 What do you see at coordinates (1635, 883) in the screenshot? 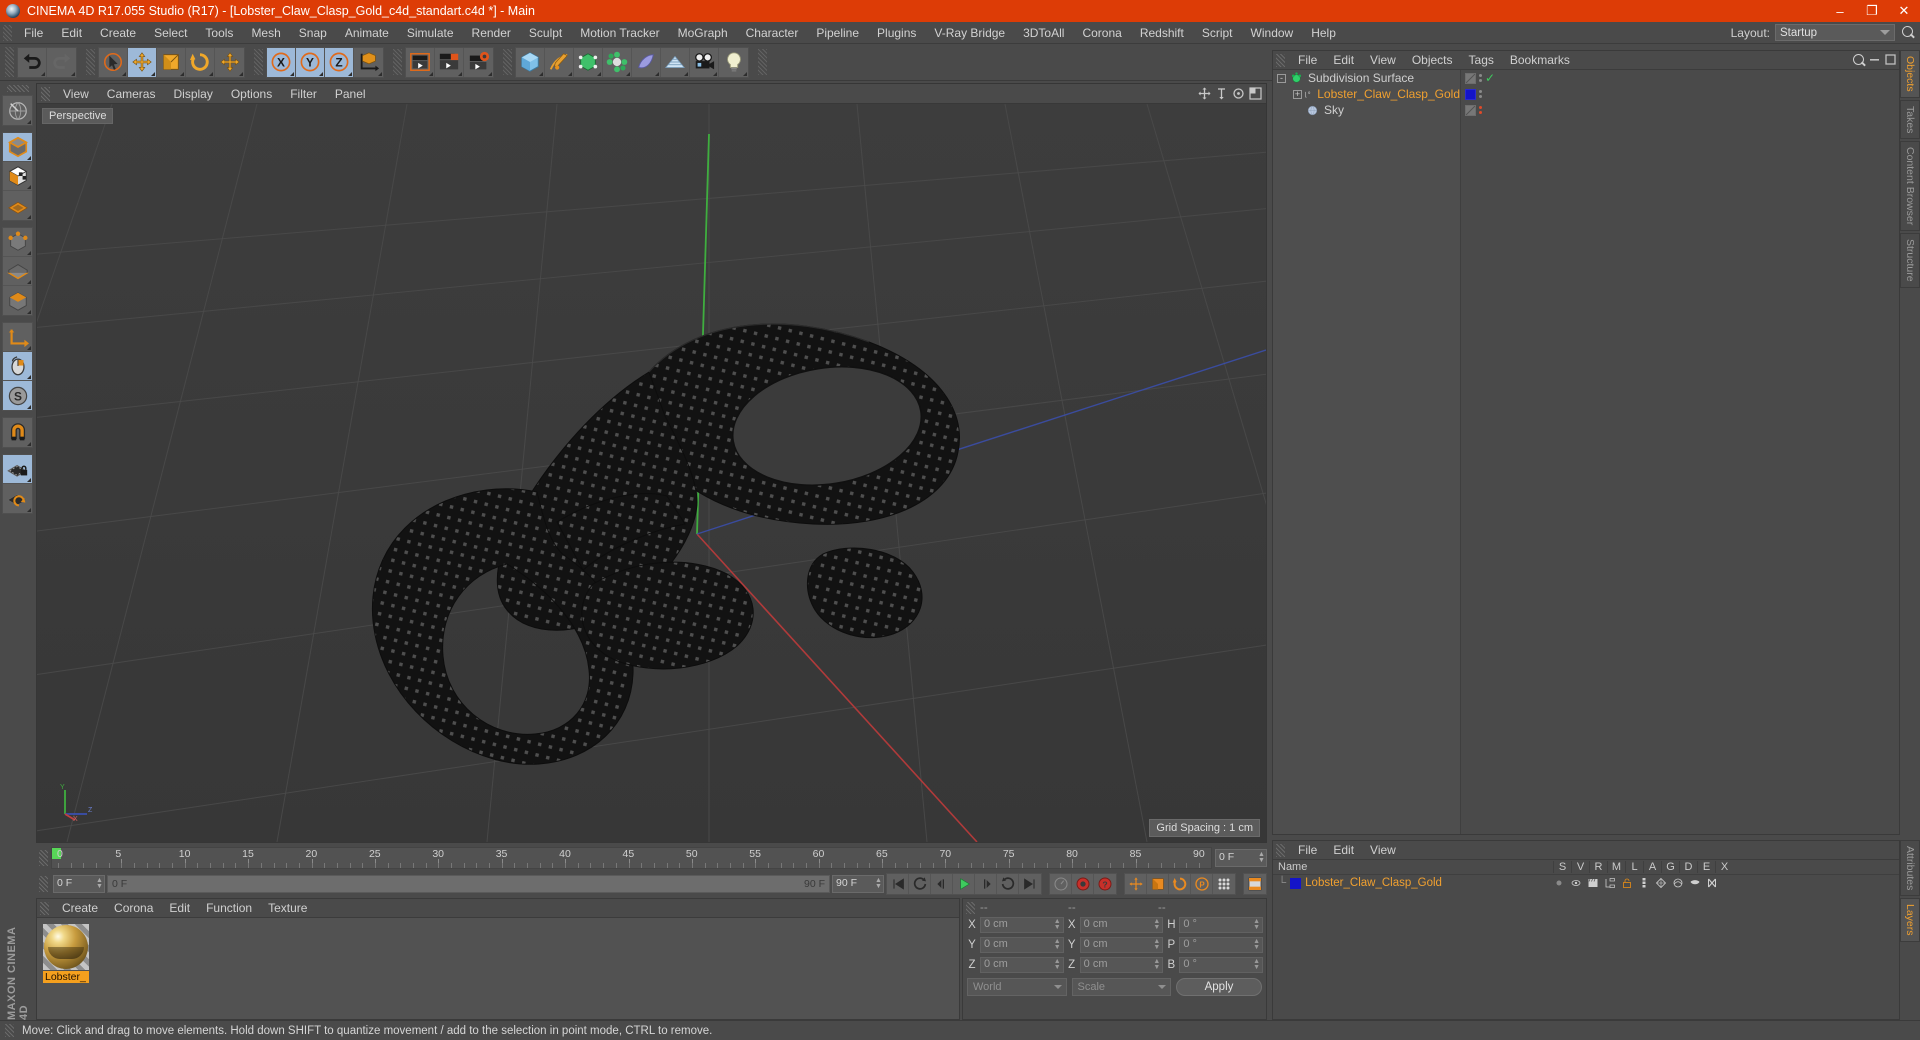
I see `layer-toggle-icons` at bounding box center [1635, 883].